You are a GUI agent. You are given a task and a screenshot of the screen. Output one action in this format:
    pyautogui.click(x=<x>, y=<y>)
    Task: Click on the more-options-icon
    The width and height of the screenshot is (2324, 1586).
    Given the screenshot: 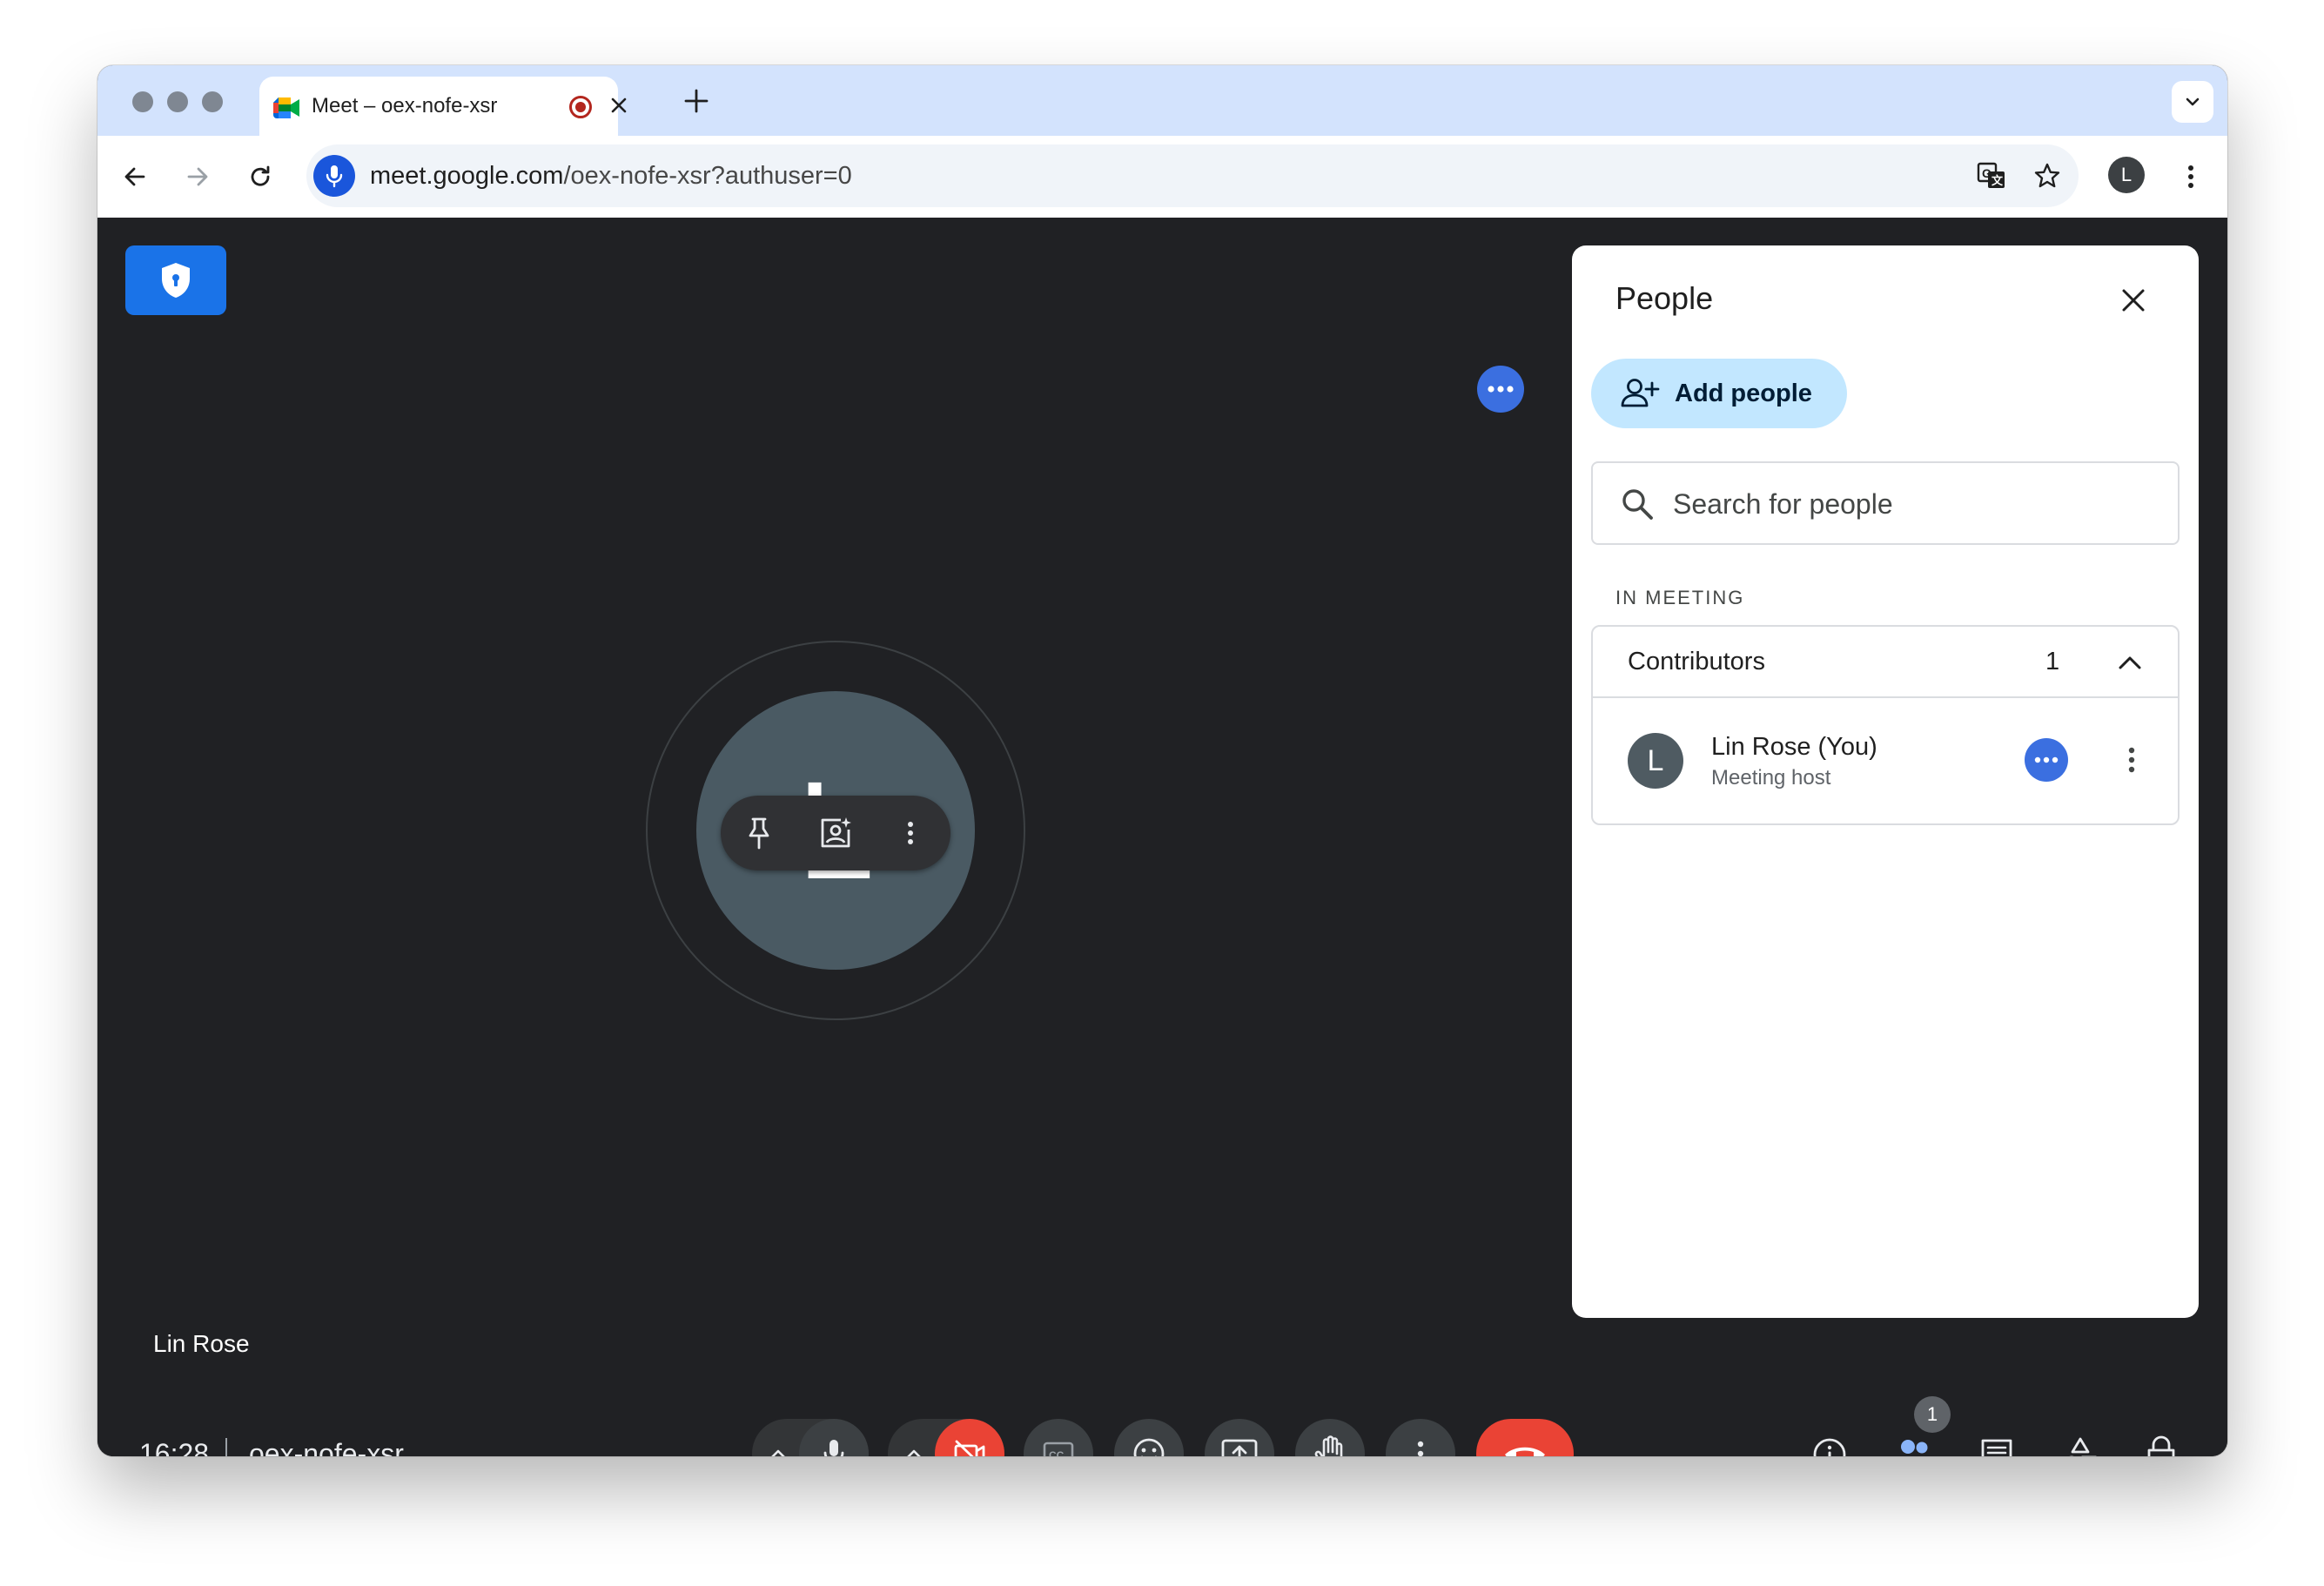 What is the action you would take?
    pyautogui.click(x=1420, y=1448)
    